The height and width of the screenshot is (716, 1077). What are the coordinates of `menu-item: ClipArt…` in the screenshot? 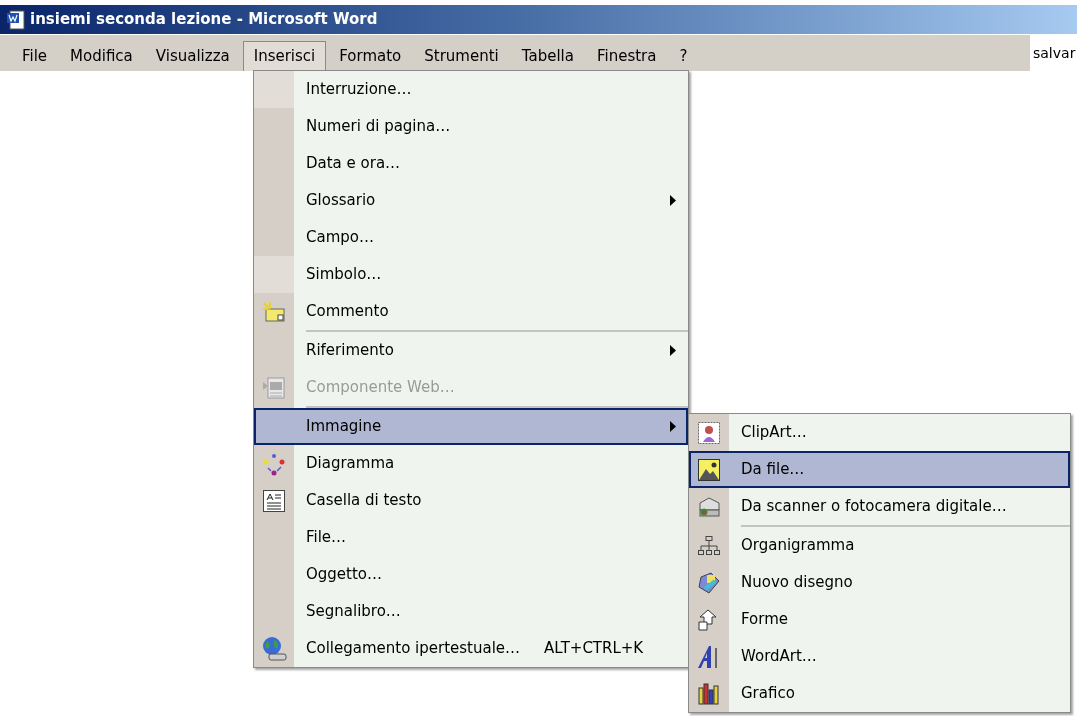 It's located at (879, 432).